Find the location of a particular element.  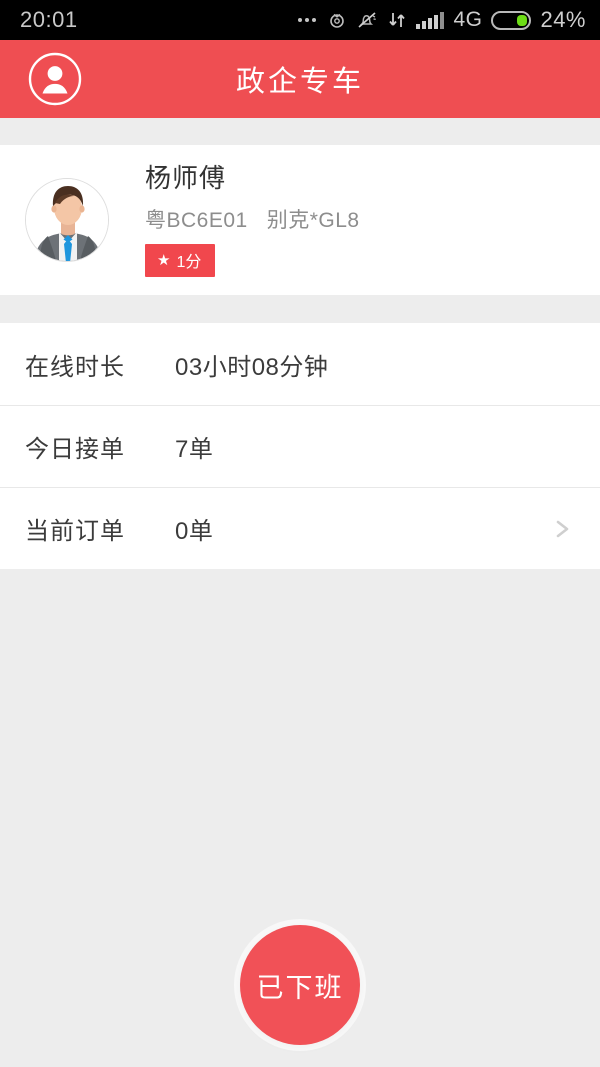

more-dots-icon is located at coordinates (307, 20).